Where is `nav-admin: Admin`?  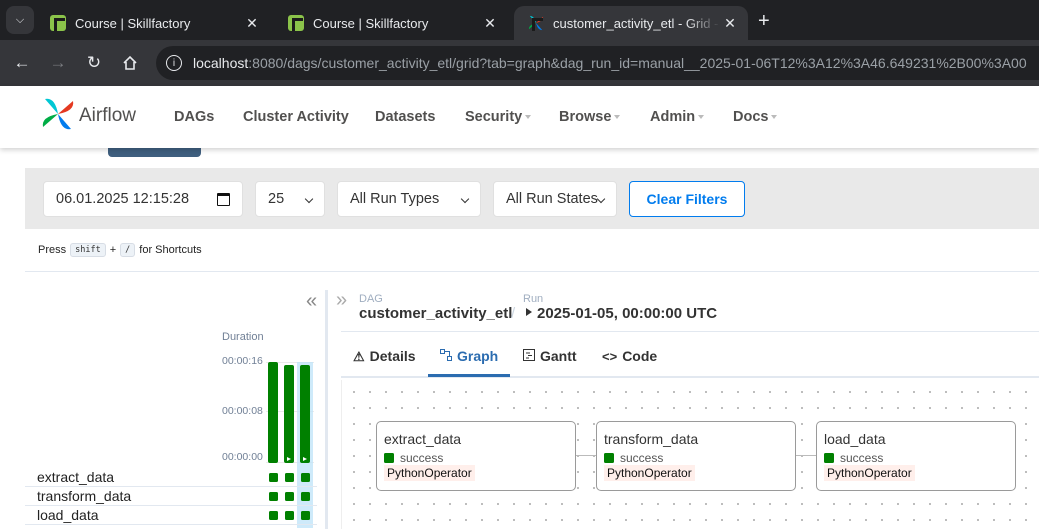 nav-admin: Admin is located at coordinates (677, 117).